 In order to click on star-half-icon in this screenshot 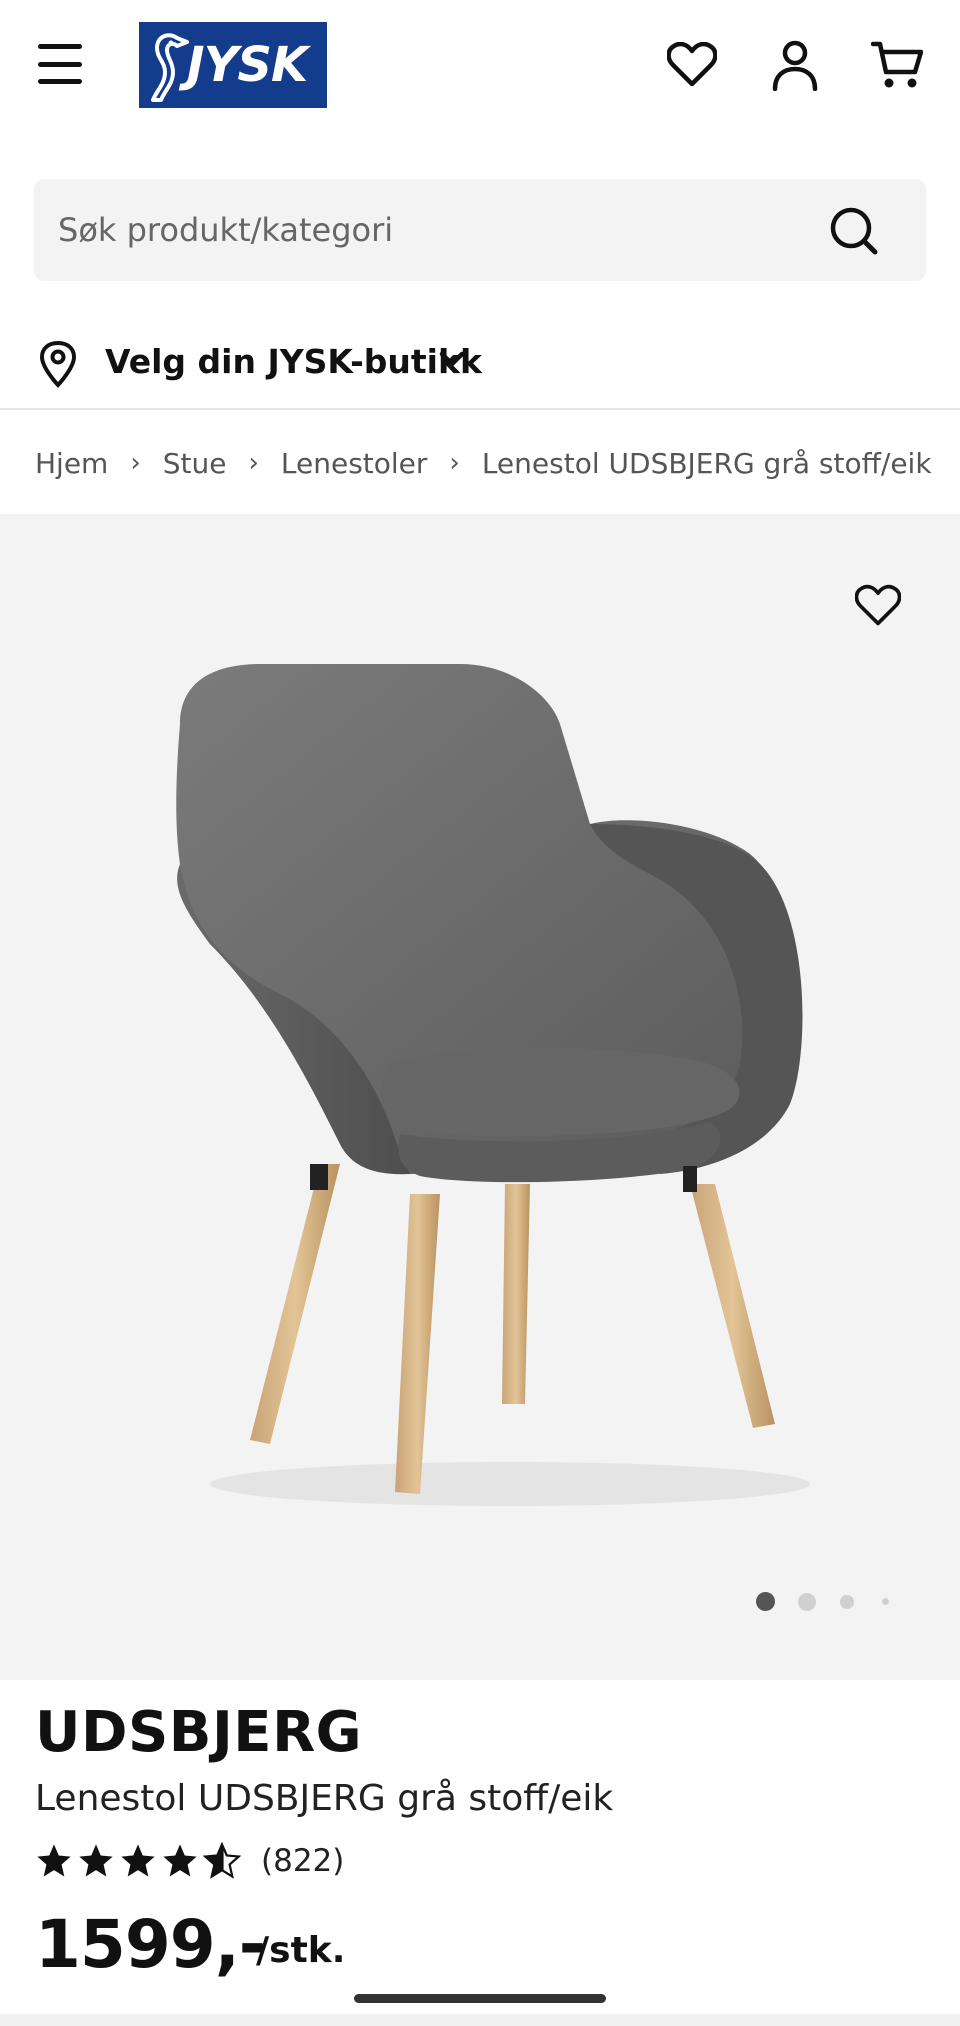, I will do `click(222, 1860)`.